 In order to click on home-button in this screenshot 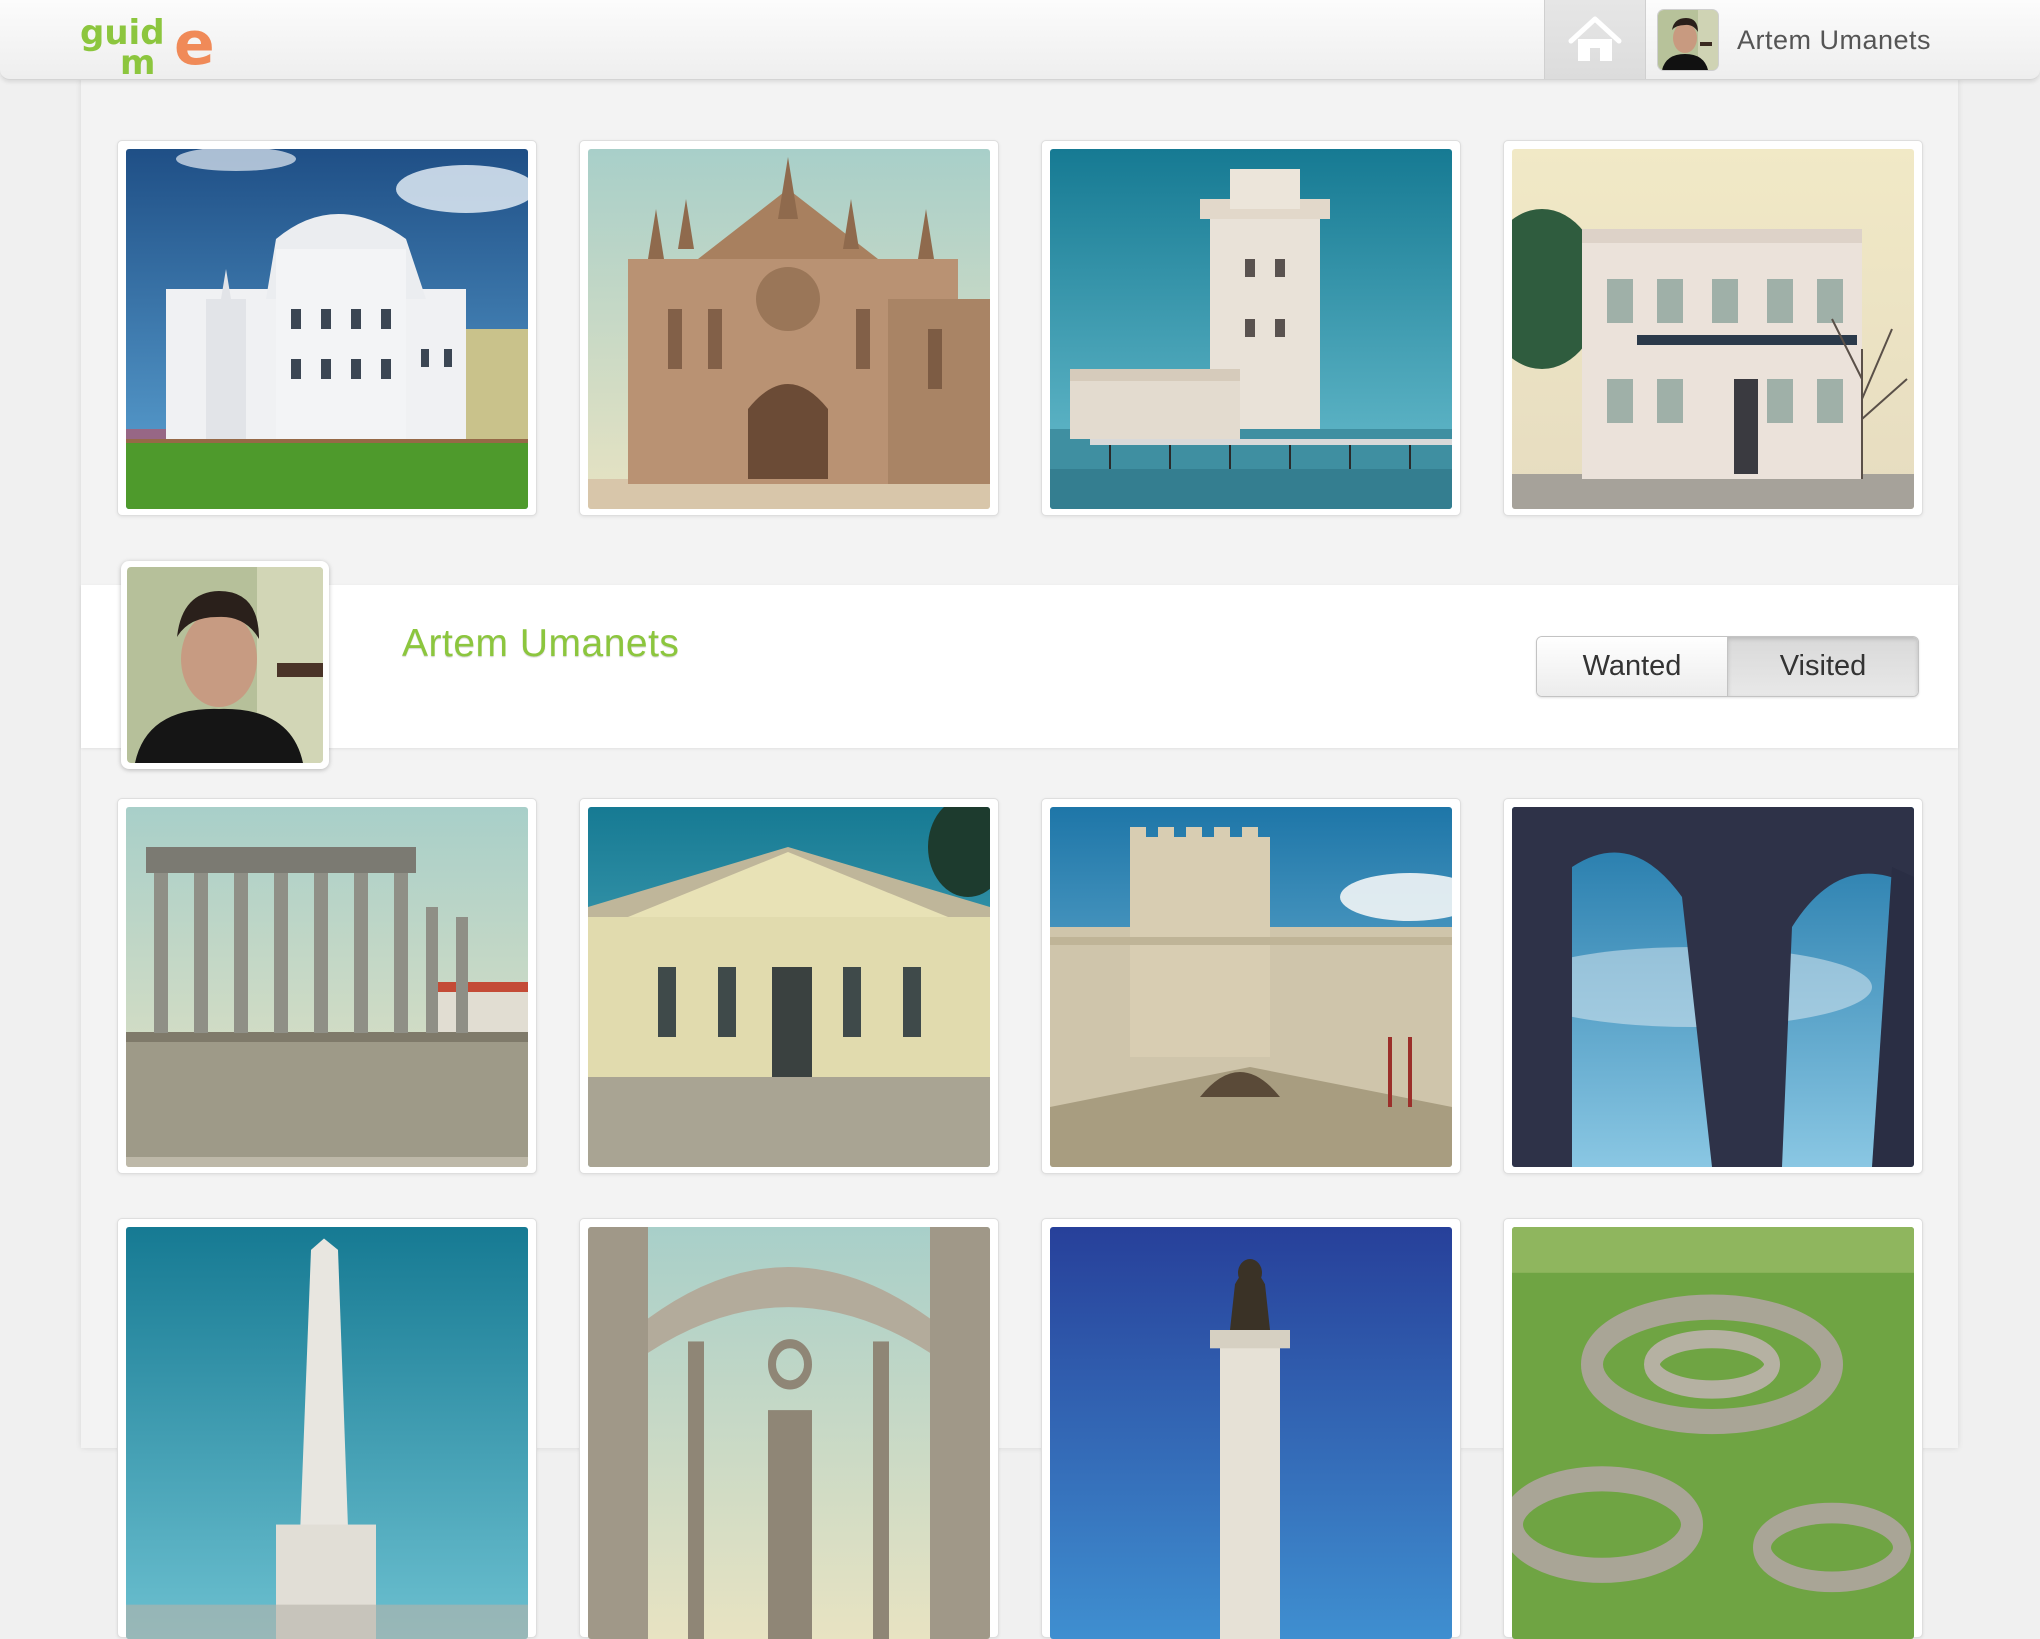, I will do `click(1595, 39)`.